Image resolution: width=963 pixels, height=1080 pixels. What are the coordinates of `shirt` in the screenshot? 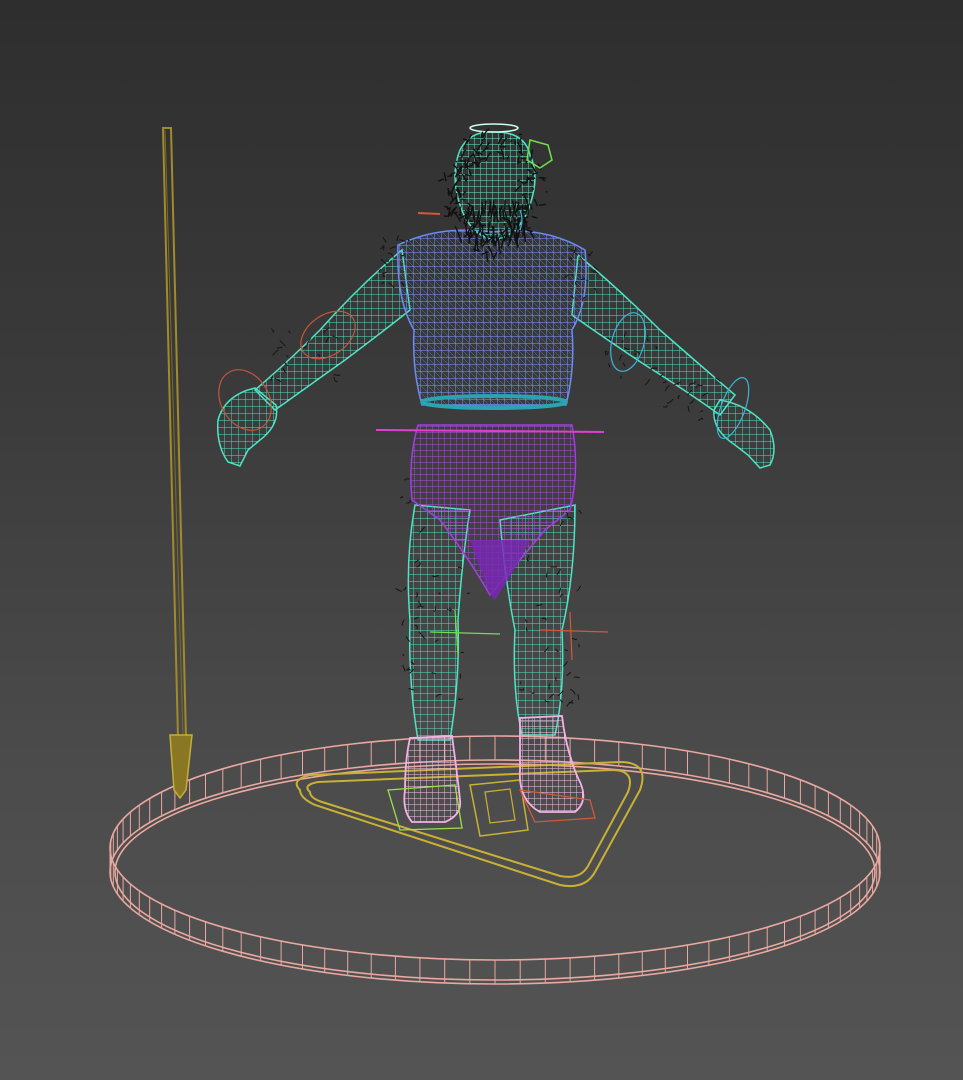 It's located at (490, 331).